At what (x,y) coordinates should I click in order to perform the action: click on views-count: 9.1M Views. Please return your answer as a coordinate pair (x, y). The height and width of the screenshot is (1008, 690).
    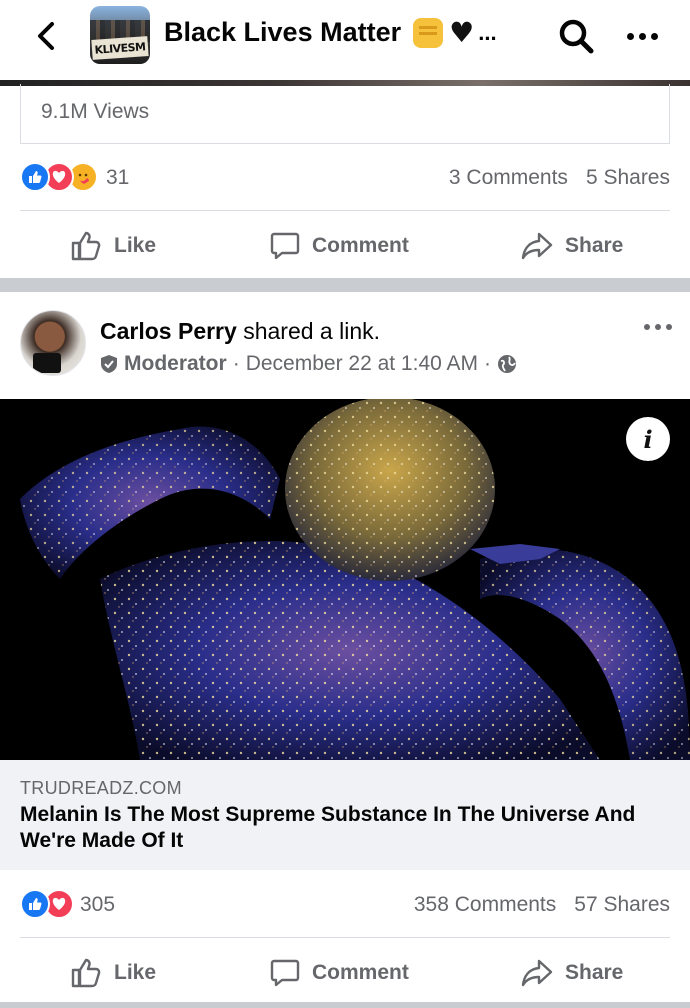
    Looking at the image, I should click on (95, 111).